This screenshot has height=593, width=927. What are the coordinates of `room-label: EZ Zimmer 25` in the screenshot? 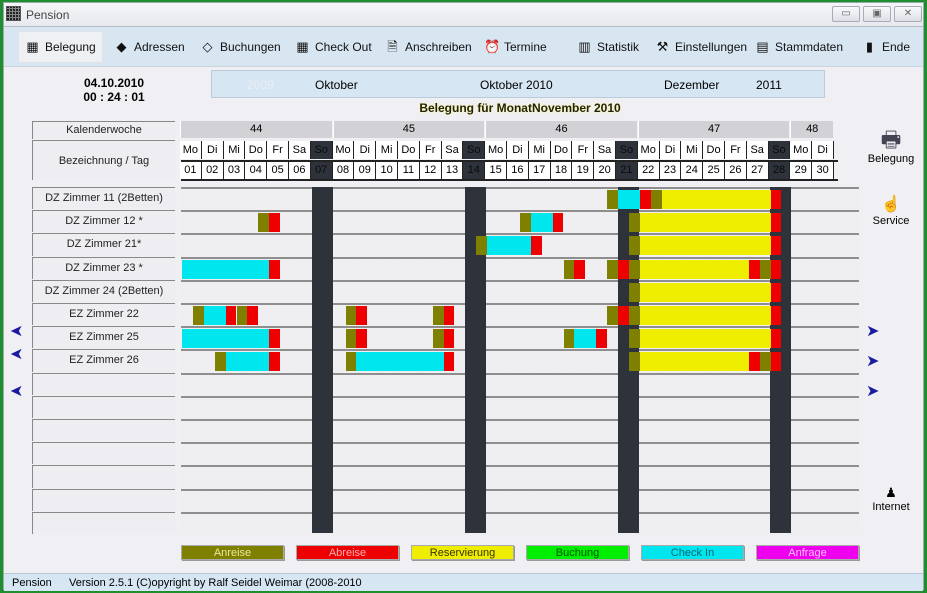 It's located at (103, 337).